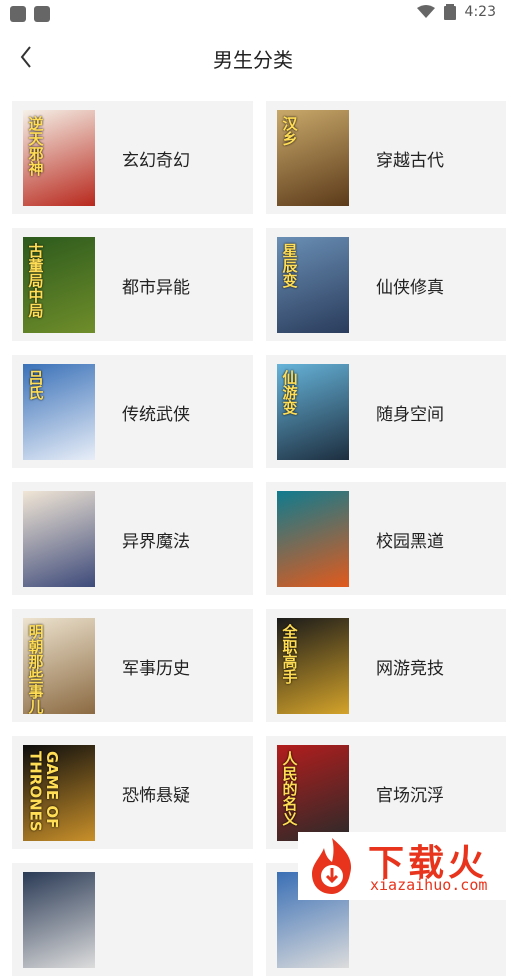  I want to click on category-card: 仙游变随身空间, so click(386, 411).